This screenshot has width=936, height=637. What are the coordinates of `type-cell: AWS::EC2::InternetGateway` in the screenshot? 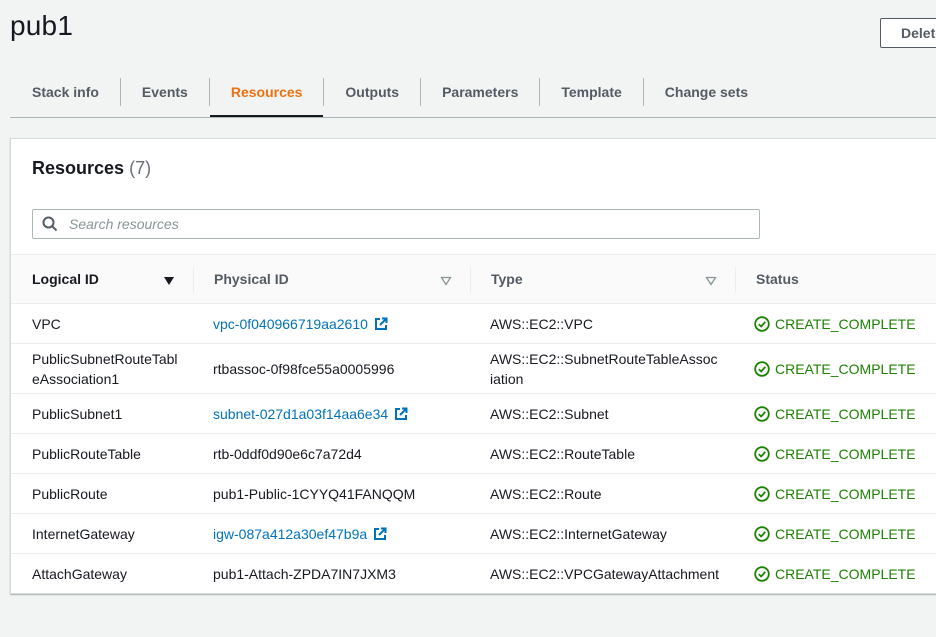 It's located at (578, 533).